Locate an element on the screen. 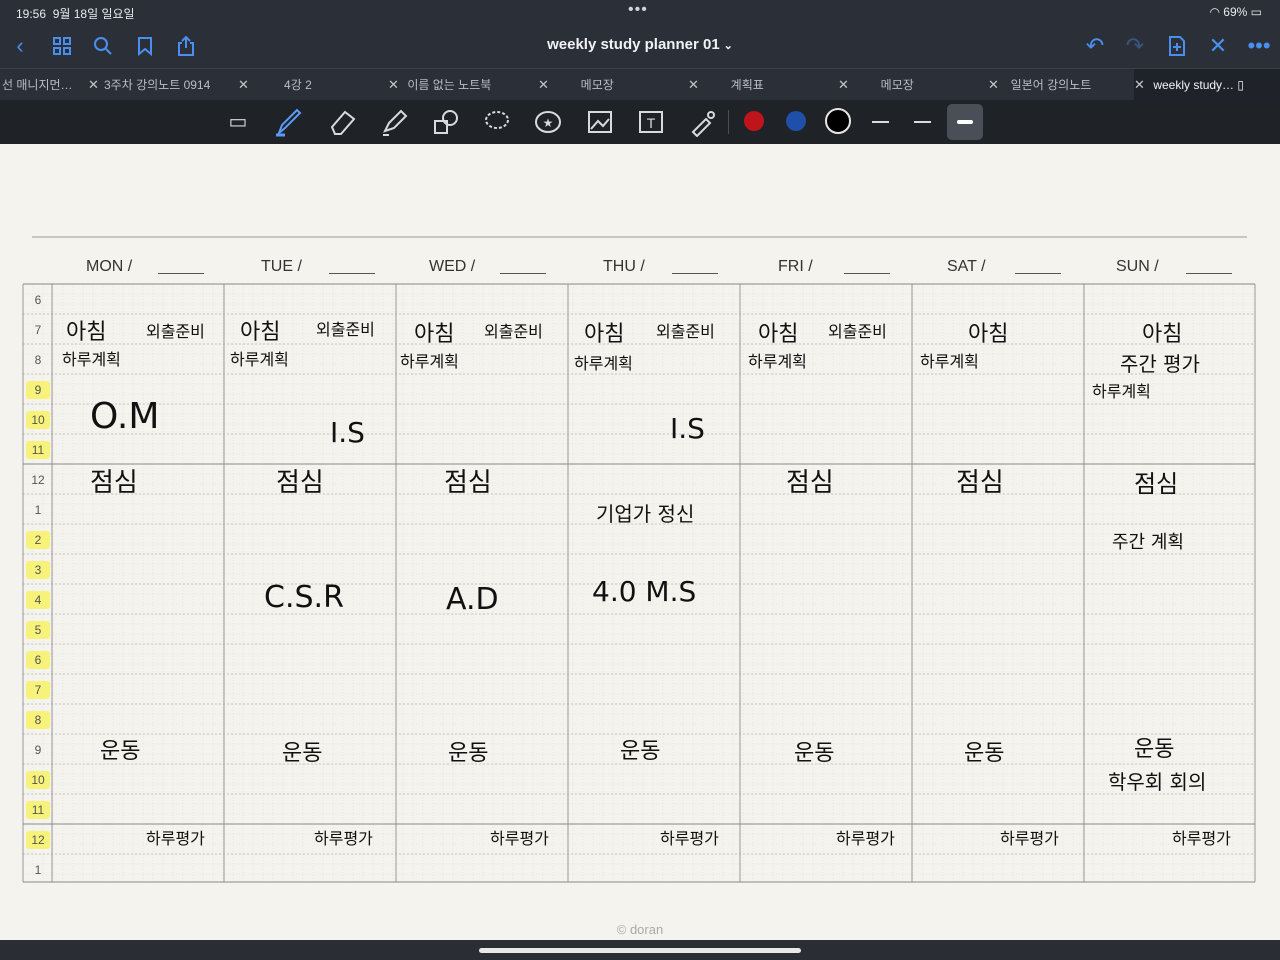  entry-sun-meeting: 학우회 회의 is located at coordinates (1157, 782).